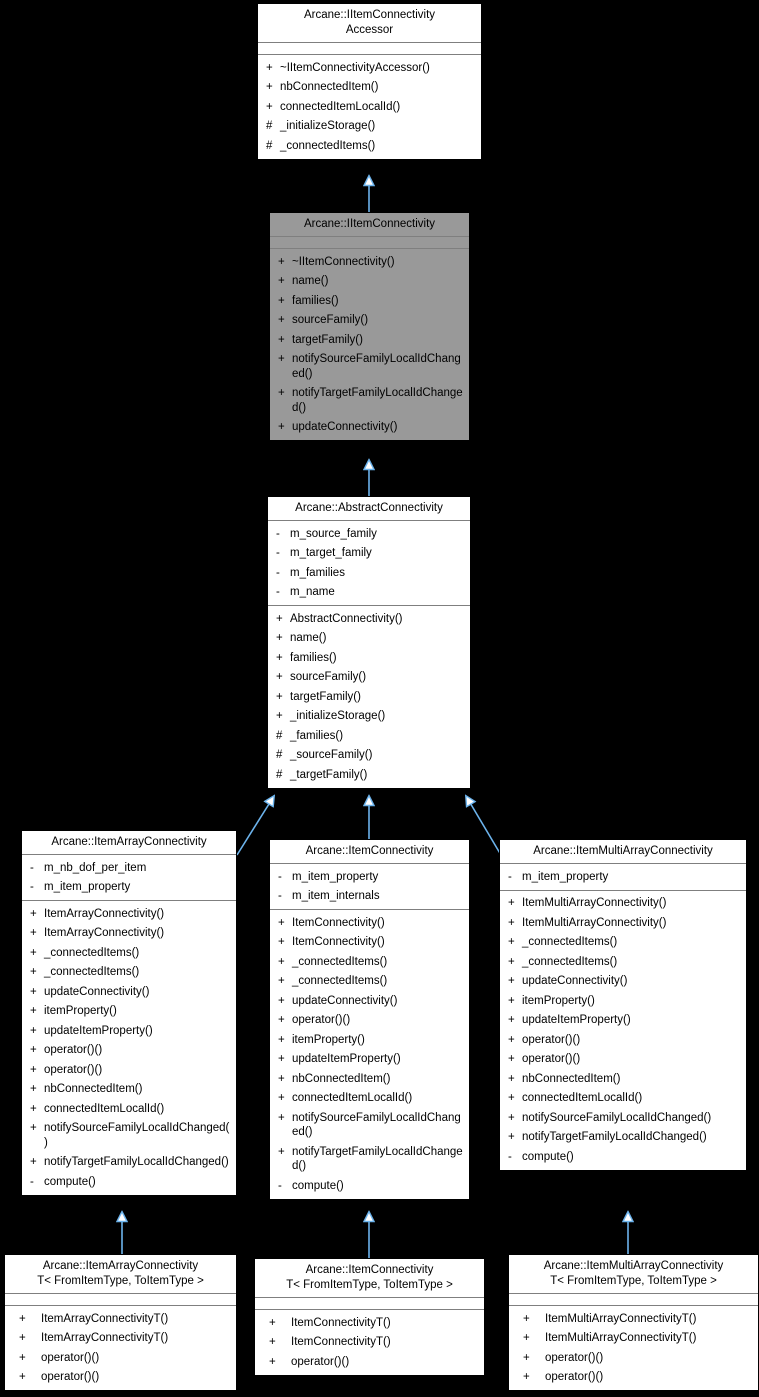  I want to click on class-member: + ItemConnectivity(), so click(369, 923).